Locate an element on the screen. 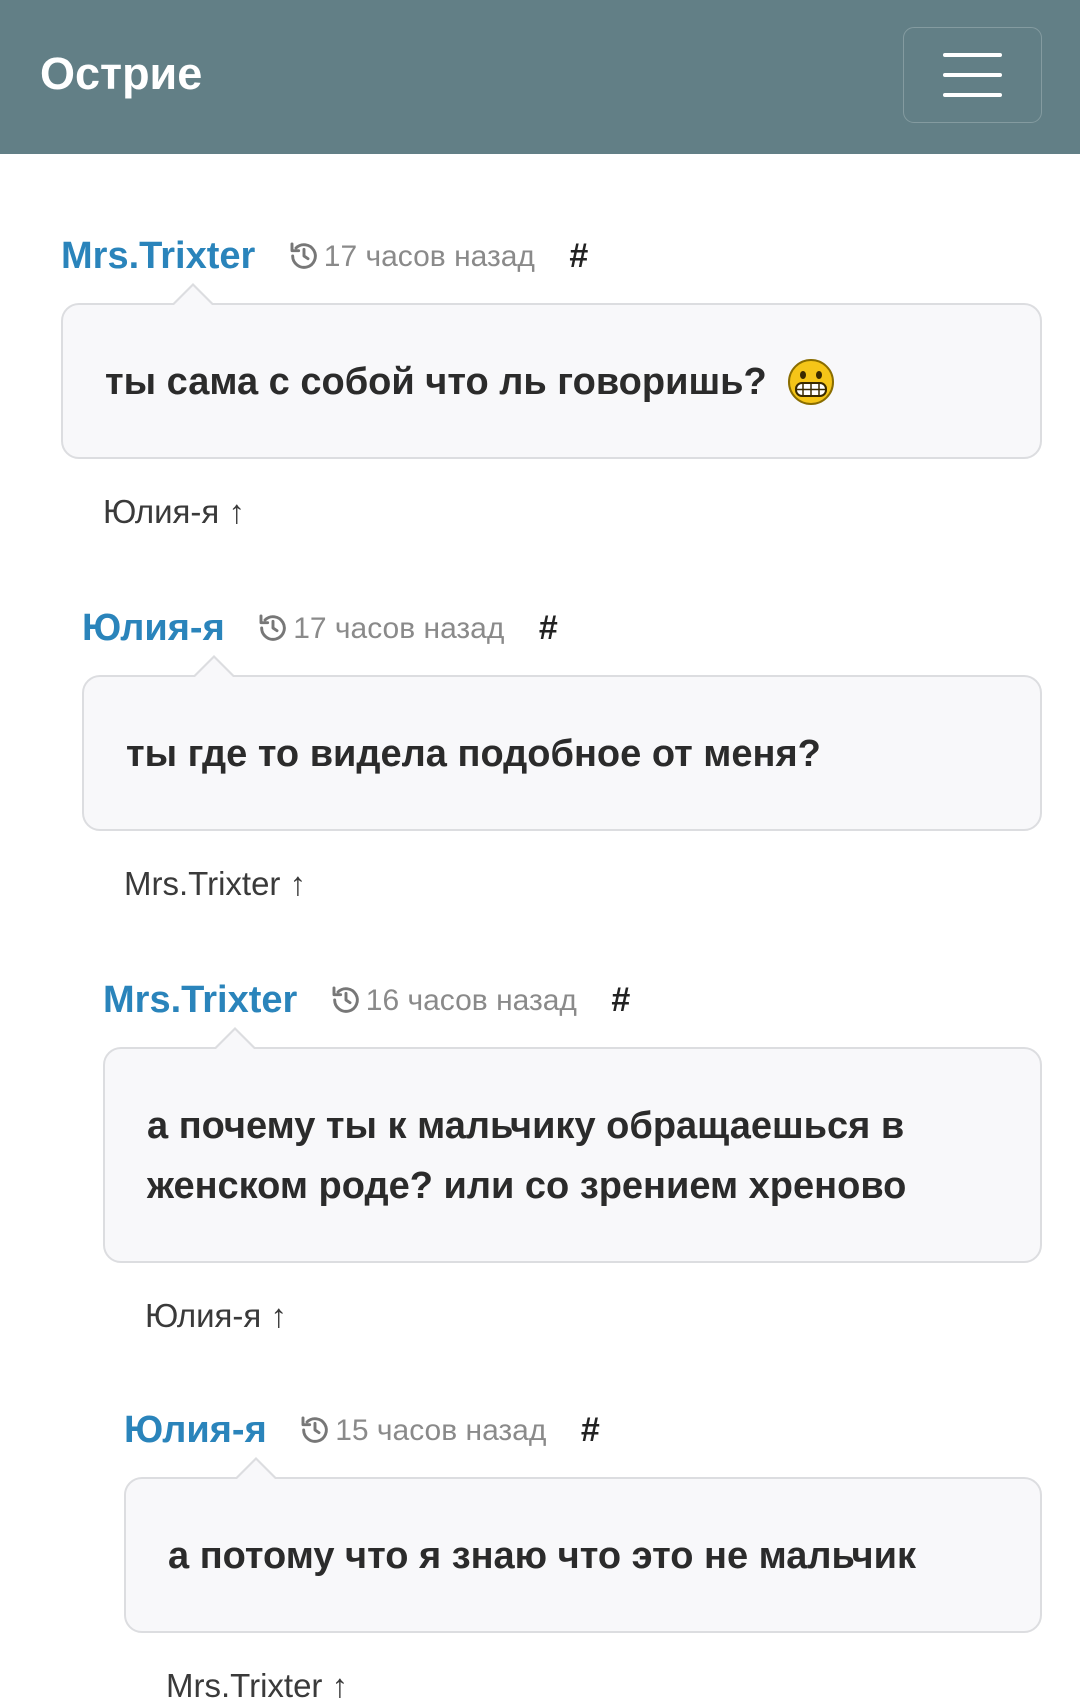  comment-body: ты сама с собой что ль говоришь? is located at coordinates (551, 371).